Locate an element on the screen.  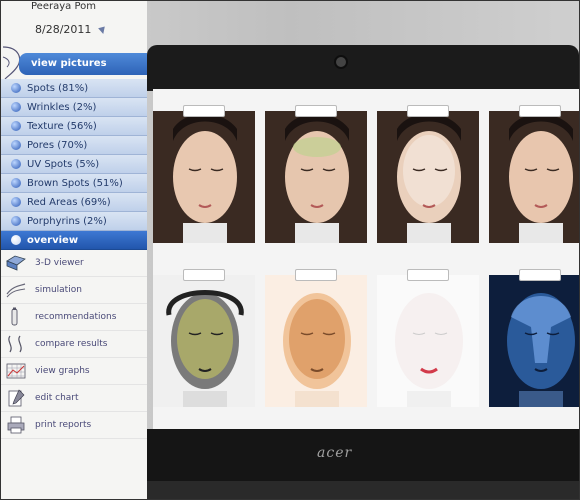
patient-name: Peeraya Pom is located at coordinates (63, 6).